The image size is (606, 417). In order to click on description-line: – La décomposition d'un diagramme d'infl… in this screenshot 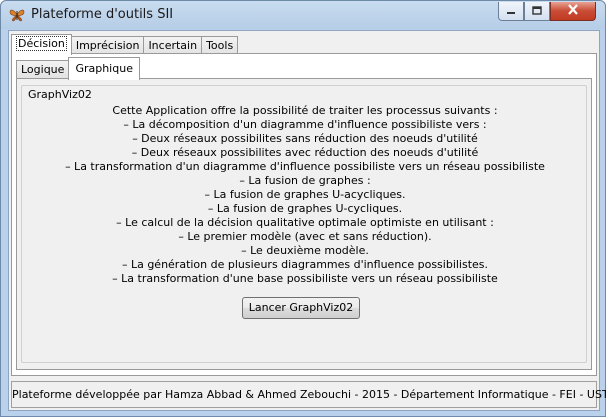, I will do `click(305, 124)`.